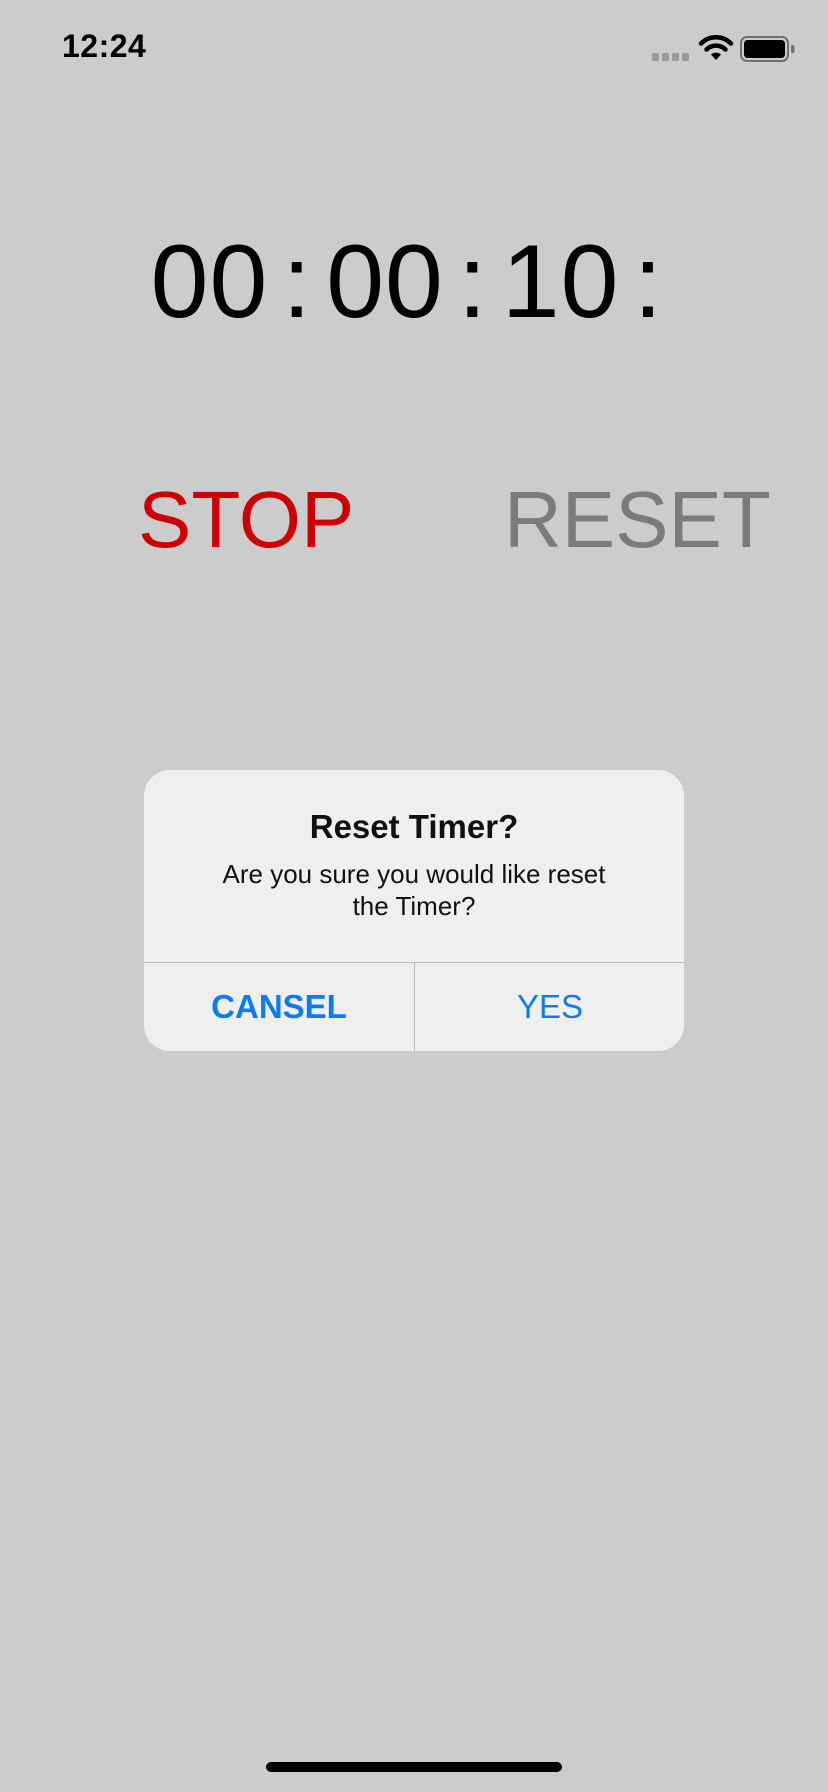 Image resolution: width=828 pixels, height=1792 pixels. I want to click on timer-seconds: 10, so click(560, 282).